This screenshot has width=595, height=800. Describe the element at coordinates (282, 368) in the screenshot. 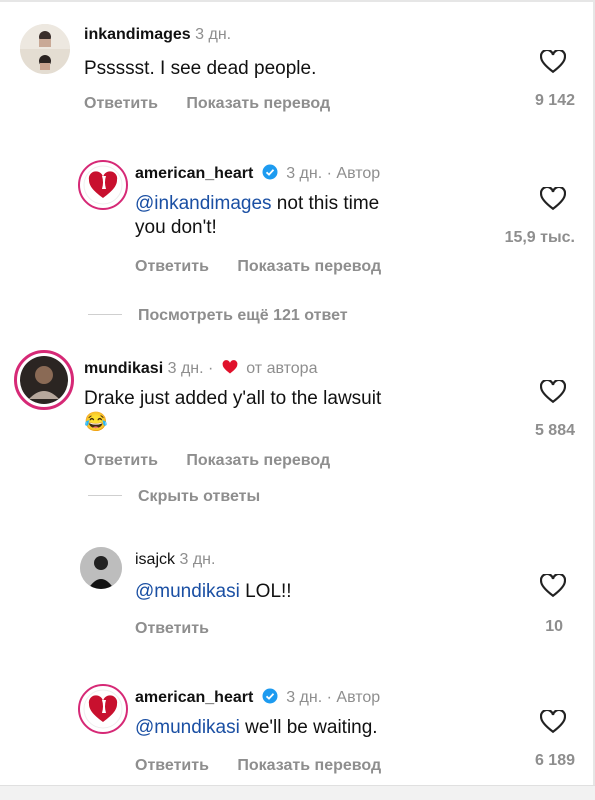

I see `liked-by-author-label: от автора` at that location.